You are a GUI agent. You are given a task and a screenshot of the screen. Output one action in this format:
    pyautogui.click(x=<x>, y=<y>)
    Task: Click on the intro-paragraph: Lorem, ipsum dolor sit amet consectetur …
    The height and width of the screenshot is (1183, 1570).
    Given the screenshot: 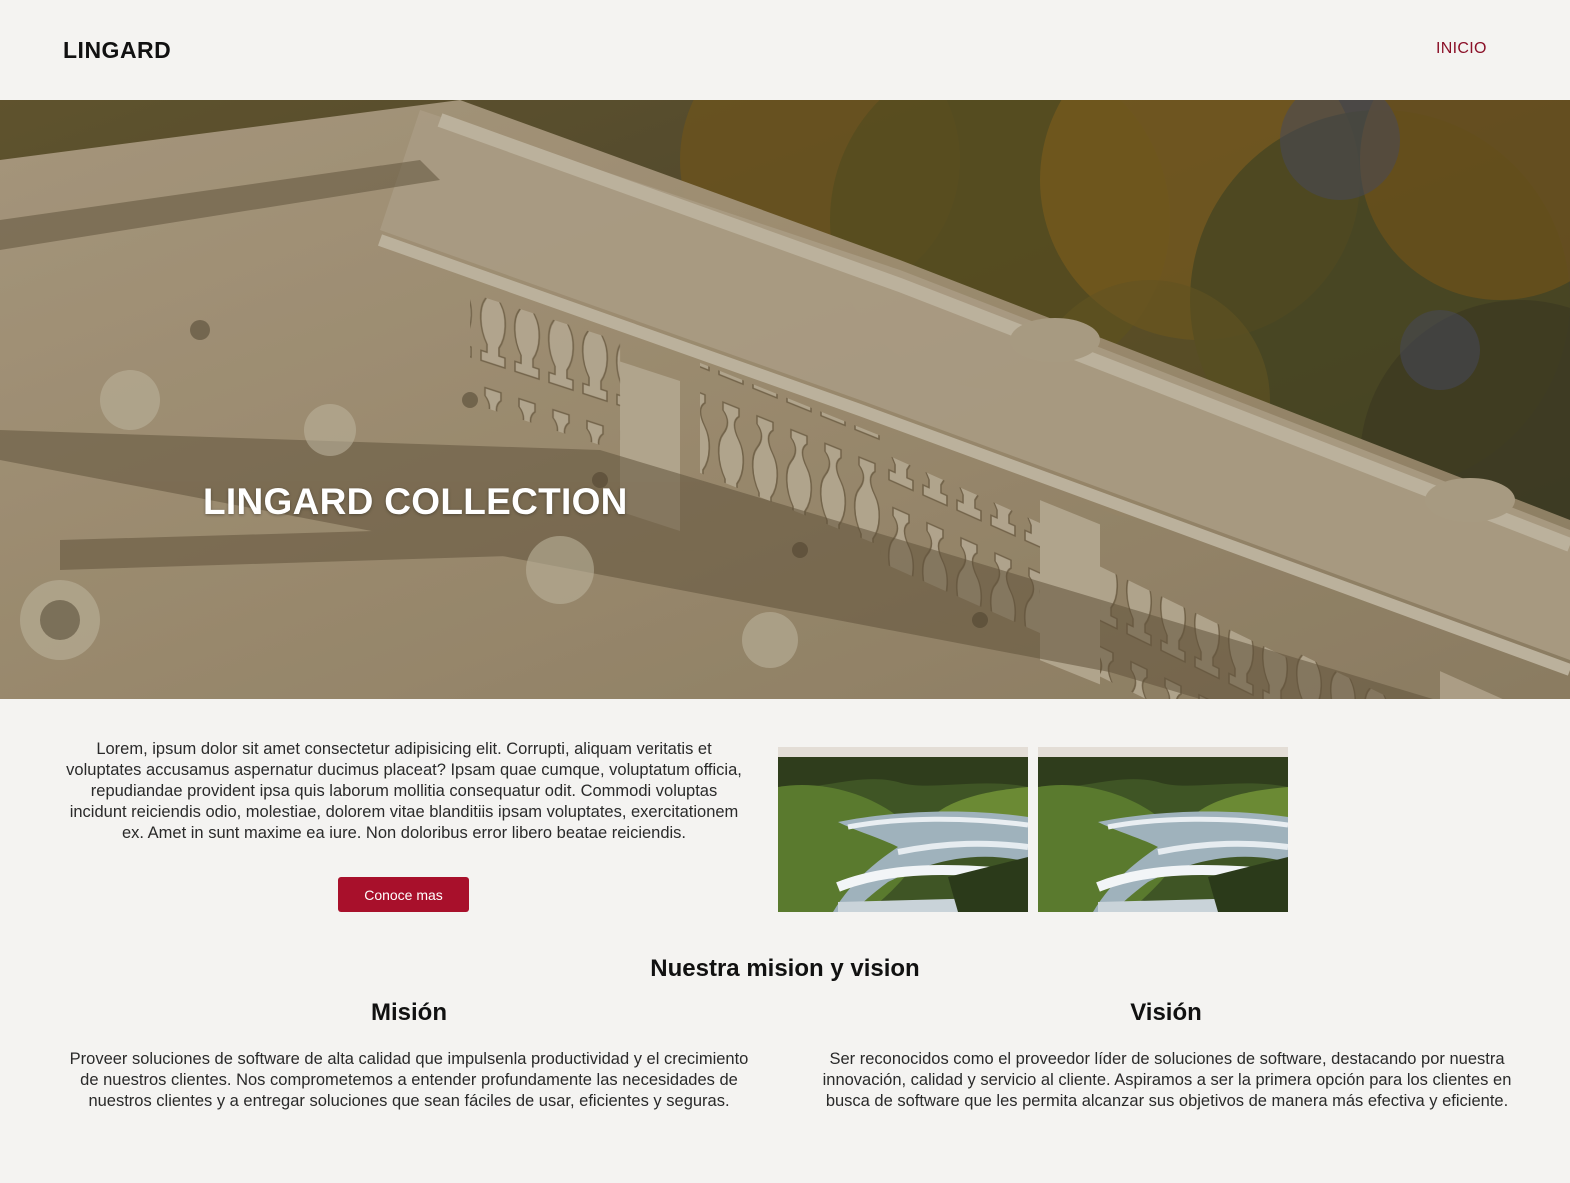 What is the action you would take?
    pyautogui.click(x=404, y=791)
    